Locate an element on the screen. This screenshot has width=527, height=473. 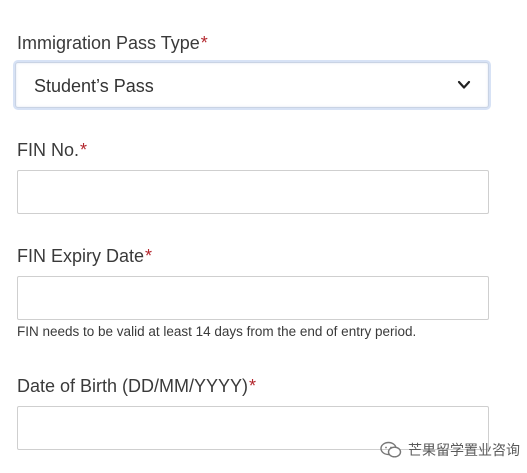
dob-label: Date of Birth (DD/MM/YYYY)* is located at coordinates (136, 386).